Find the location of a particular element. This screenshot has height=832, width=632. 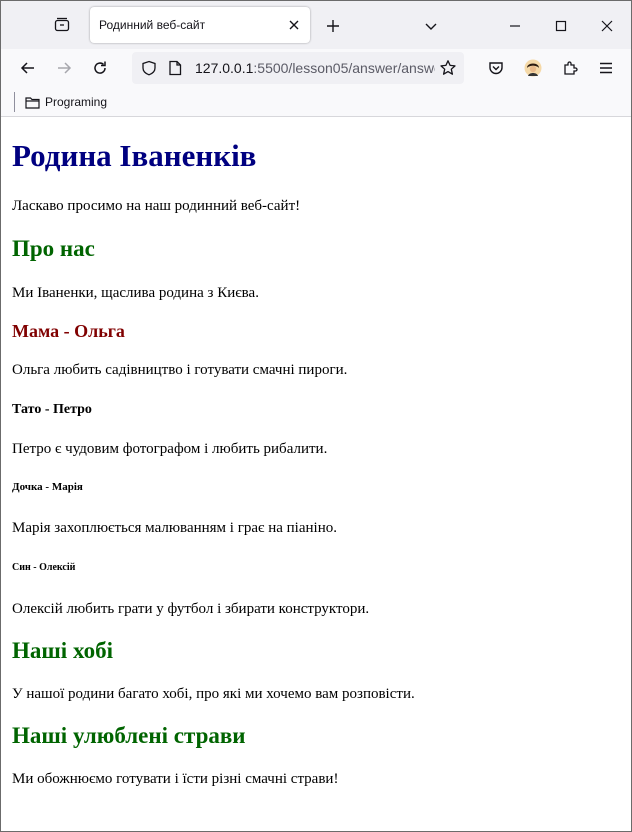

about-heading: Про нас is located at coordinates (53, 248).